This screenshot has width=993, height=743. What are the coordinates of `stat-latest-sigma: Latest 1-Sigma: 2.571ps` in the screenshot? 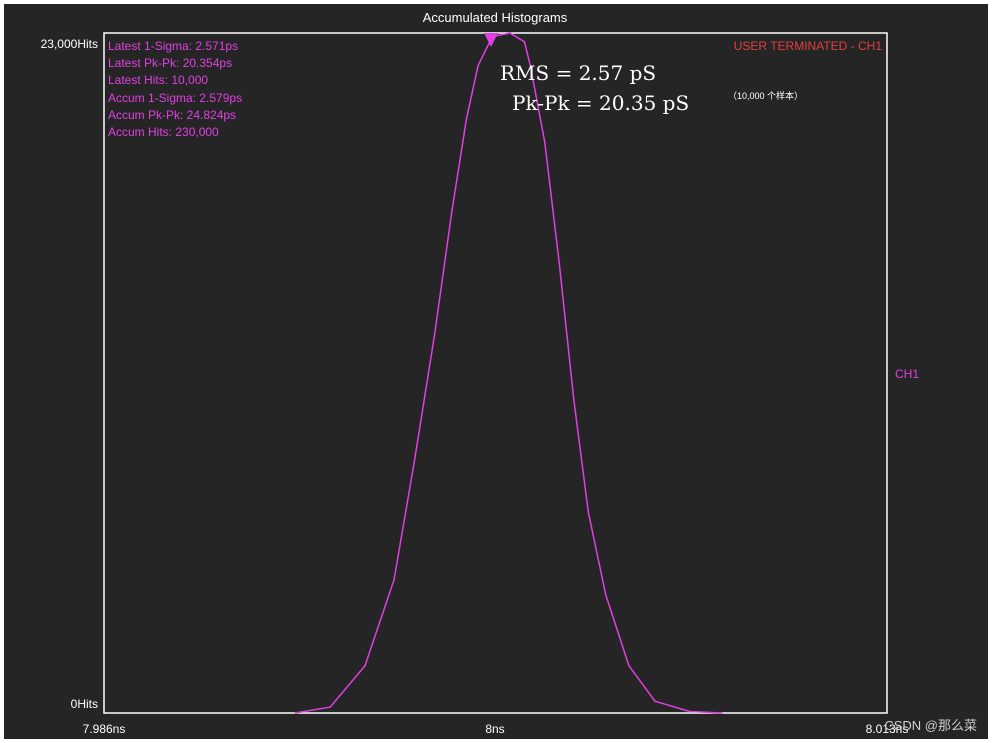 It's located at (173, 46).